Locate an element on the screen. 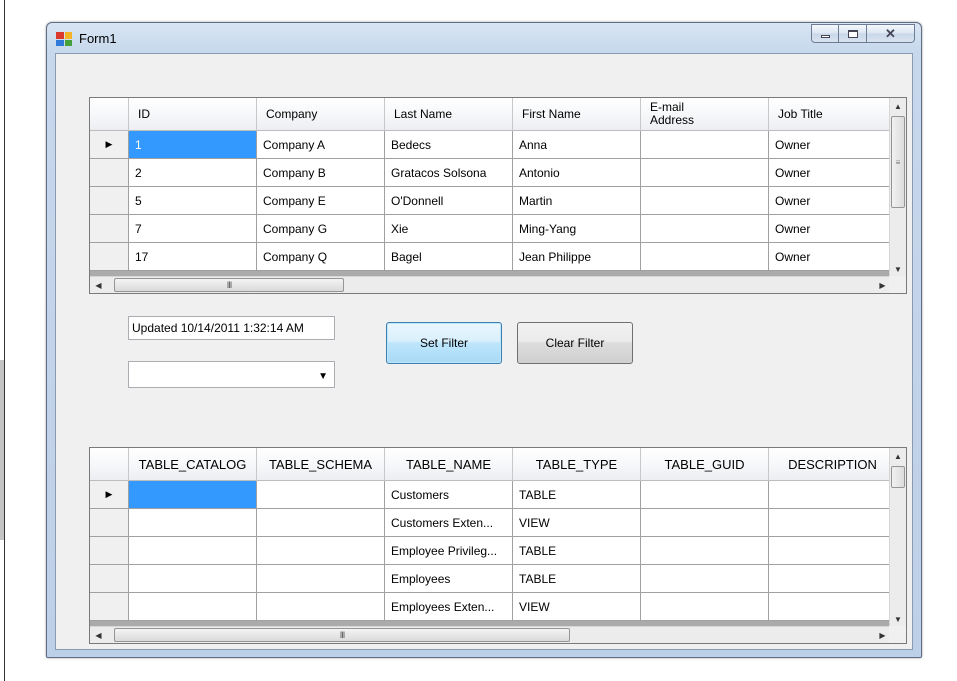 The width and height of the screenshot is (957, 681). column-header: TABLE_SCHEMA is located at coordinates (321, 464).